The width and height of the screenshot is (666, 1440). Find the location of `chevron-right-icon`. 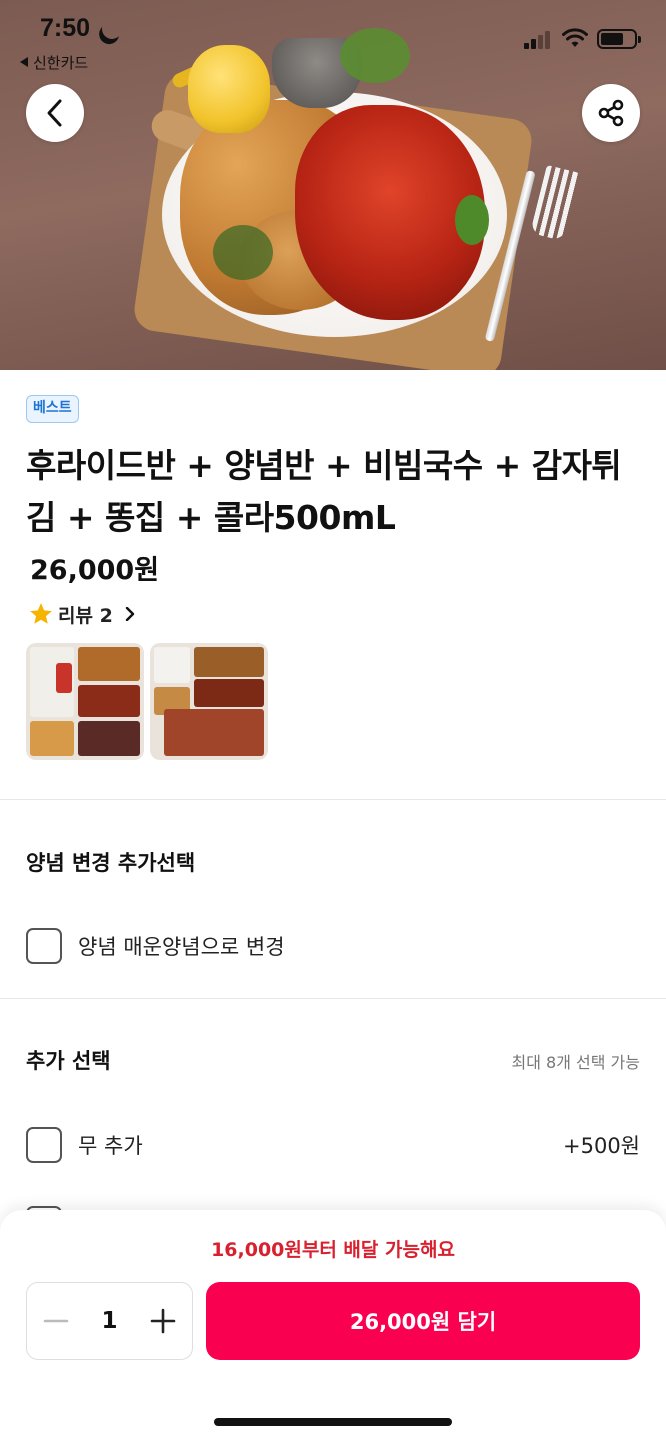

chevron-right-icon is located at coordinates (129, 614).